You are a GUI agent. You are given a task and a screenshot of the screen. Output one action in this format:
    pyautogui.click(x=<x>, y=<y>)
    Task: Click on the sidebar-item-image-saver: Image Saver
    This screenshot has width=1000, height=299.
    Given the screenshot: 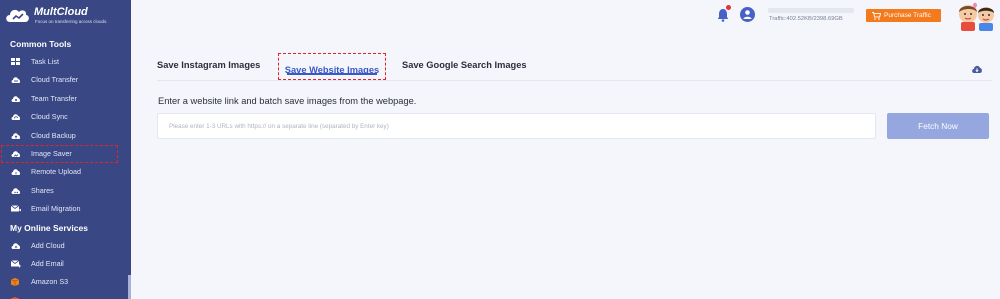 What is the action you would take?
    pyautogui.click(x=59, y=154)
    